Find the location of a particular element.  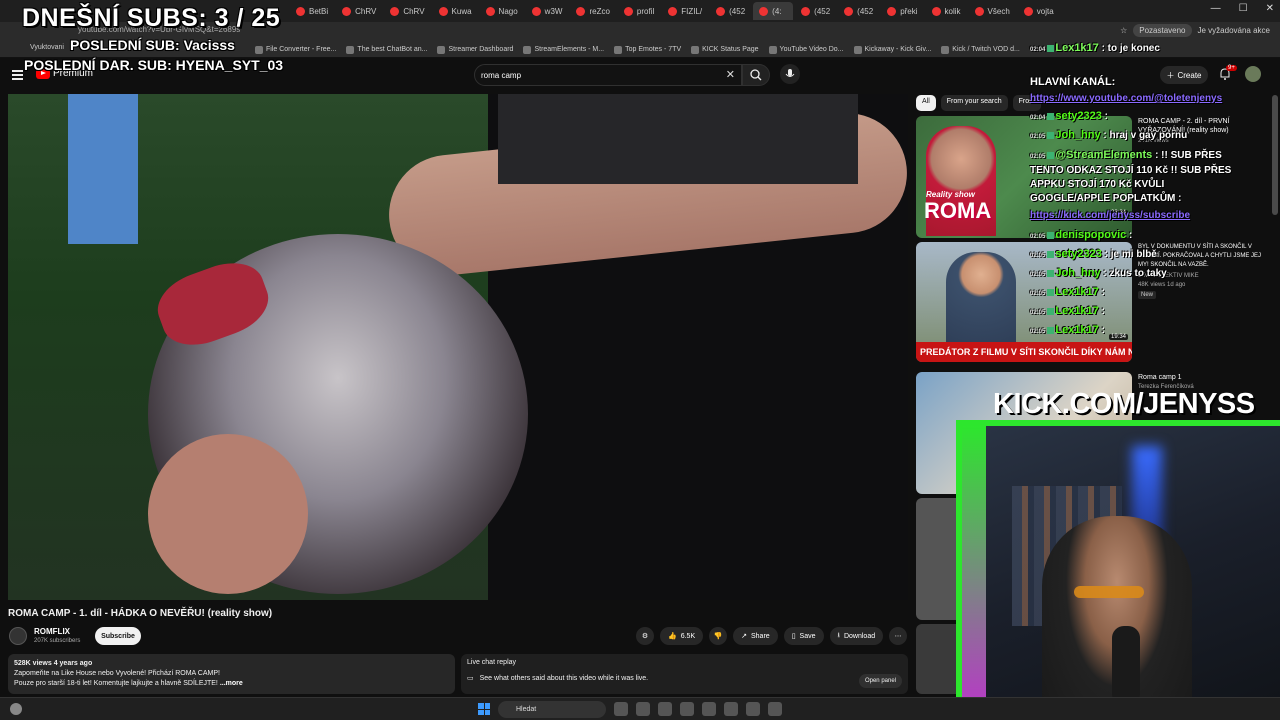

browser-tab: překi is located at coordinates (902, 11).